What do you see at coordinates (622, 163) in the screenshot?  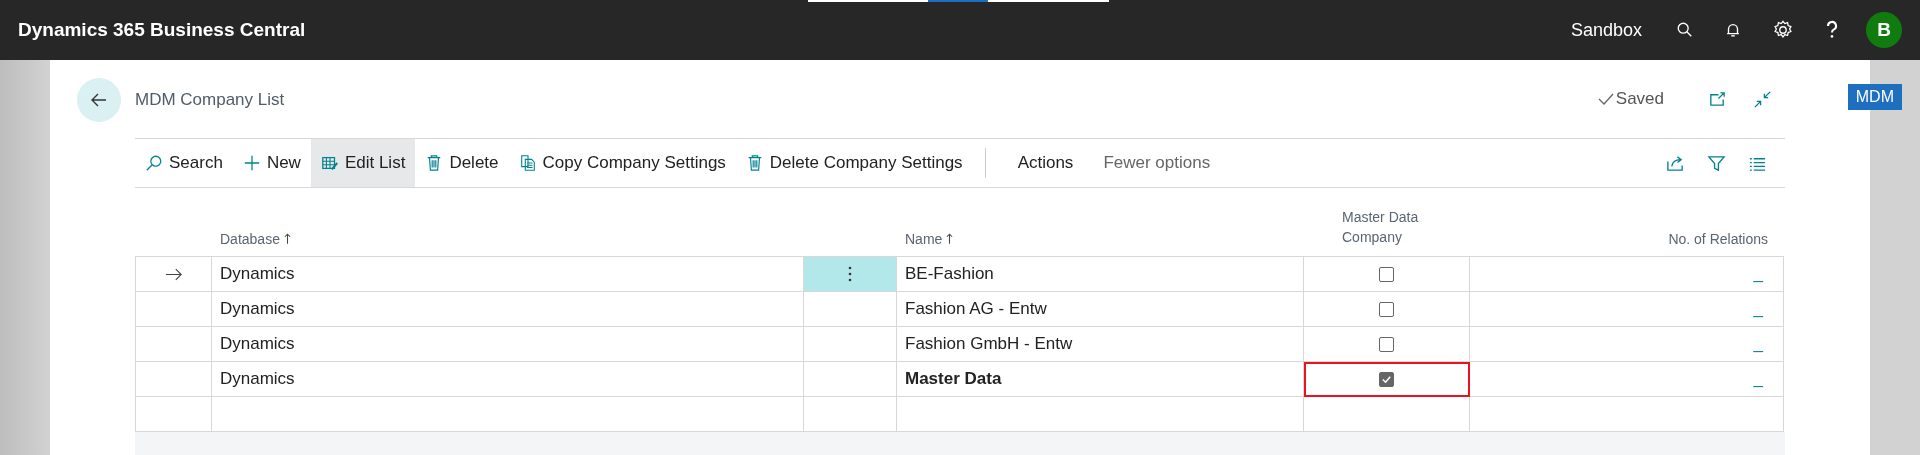 I see `toolbar-button: Copy Company Settings` at bounding box center [622, 163].